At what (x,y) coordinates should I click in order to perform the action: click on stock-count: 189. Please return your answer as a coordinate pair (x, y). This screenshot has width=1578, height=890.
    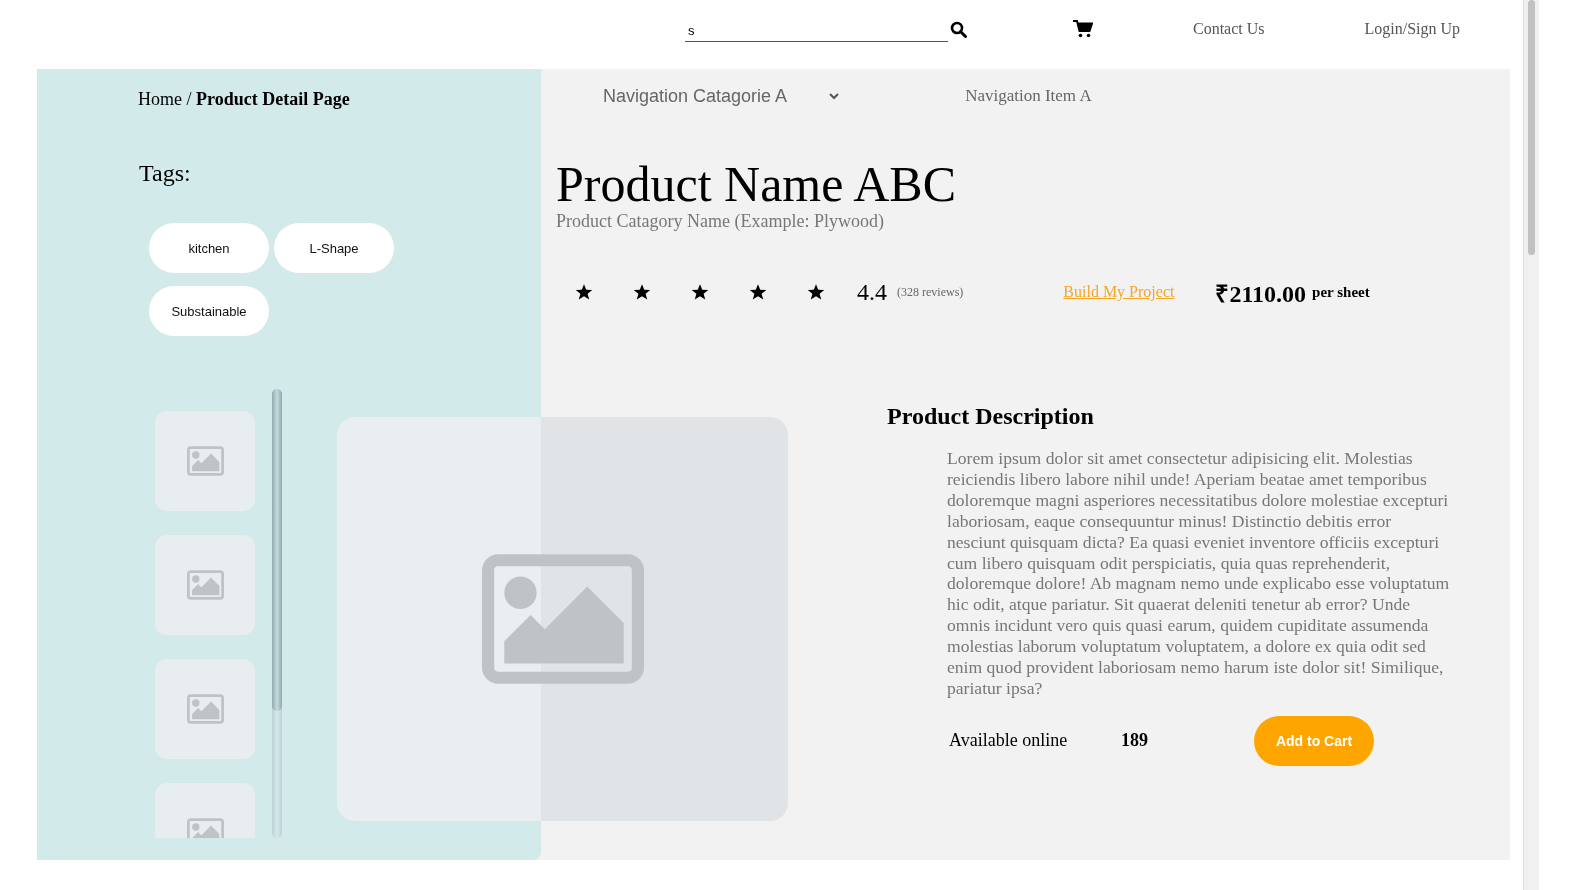
    Looking at the image, I should click on (1135, 741).